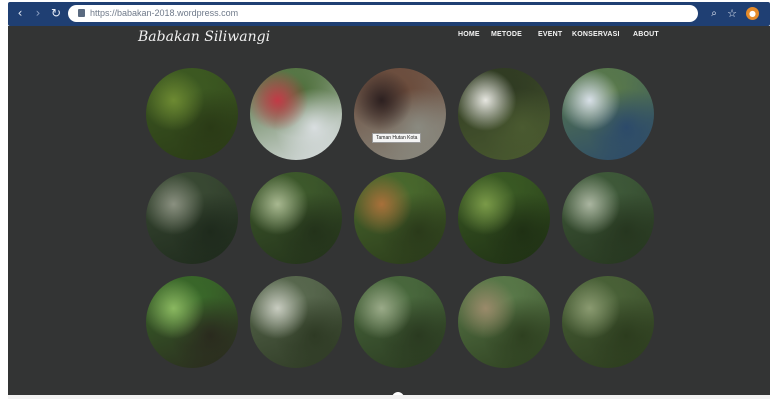 This screenshot has width=776, height=399. What do you see at coordinates (20, 13) in the screenshot?
I see `back-arrow-icon: ‹` at bounding box center [20, 13].